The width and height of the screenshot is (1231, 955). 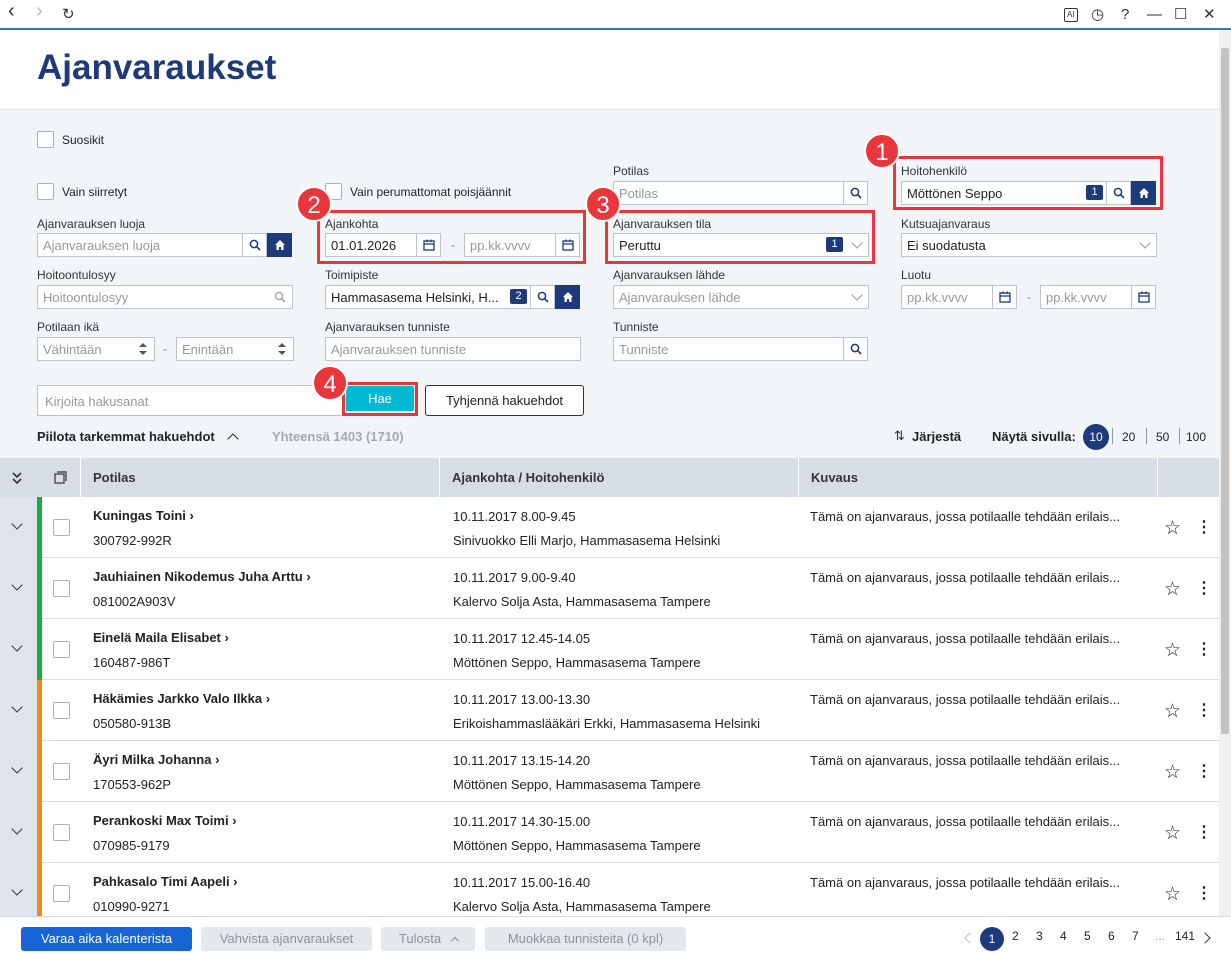 I want to click on page-3: 3, so click(x=1039, y=936).